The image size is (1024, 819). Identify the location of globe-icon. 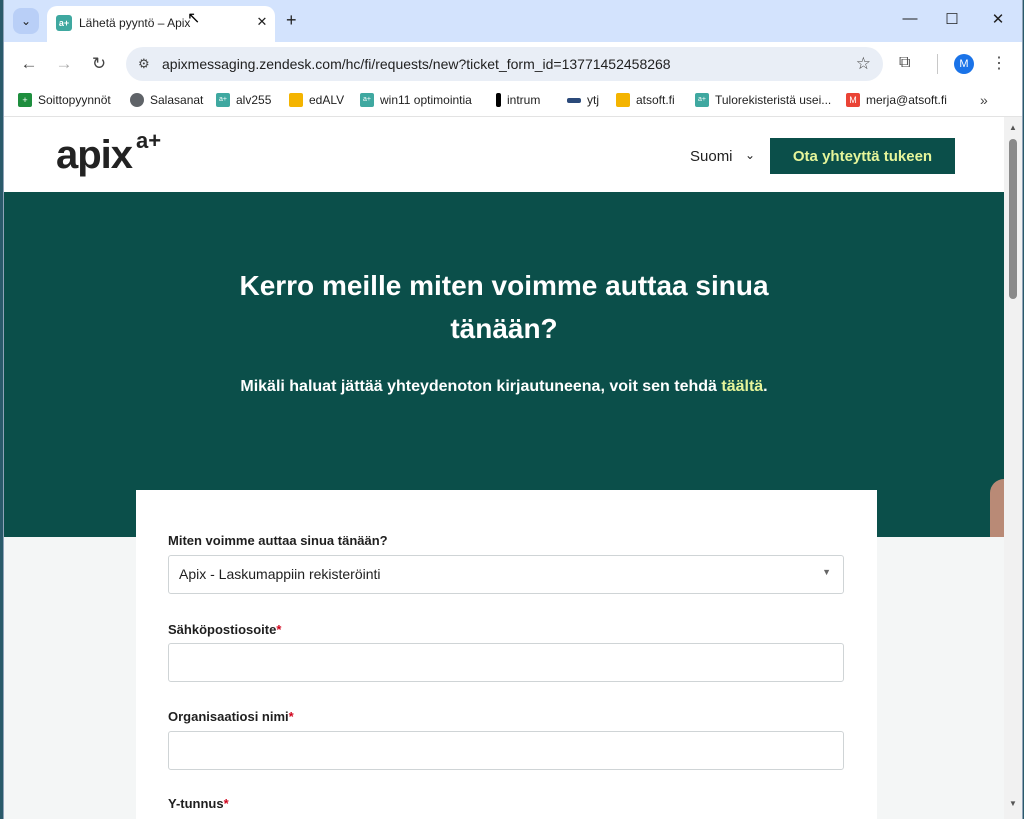
(137, 100).